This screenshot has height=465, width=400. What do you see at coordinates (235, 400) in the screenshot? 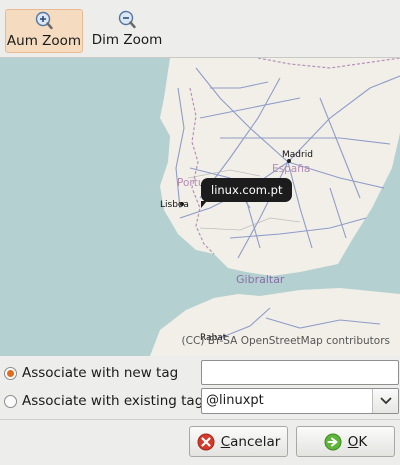
I see `existing-tag-value: @linuxpt` at bounding box center [235, 400].